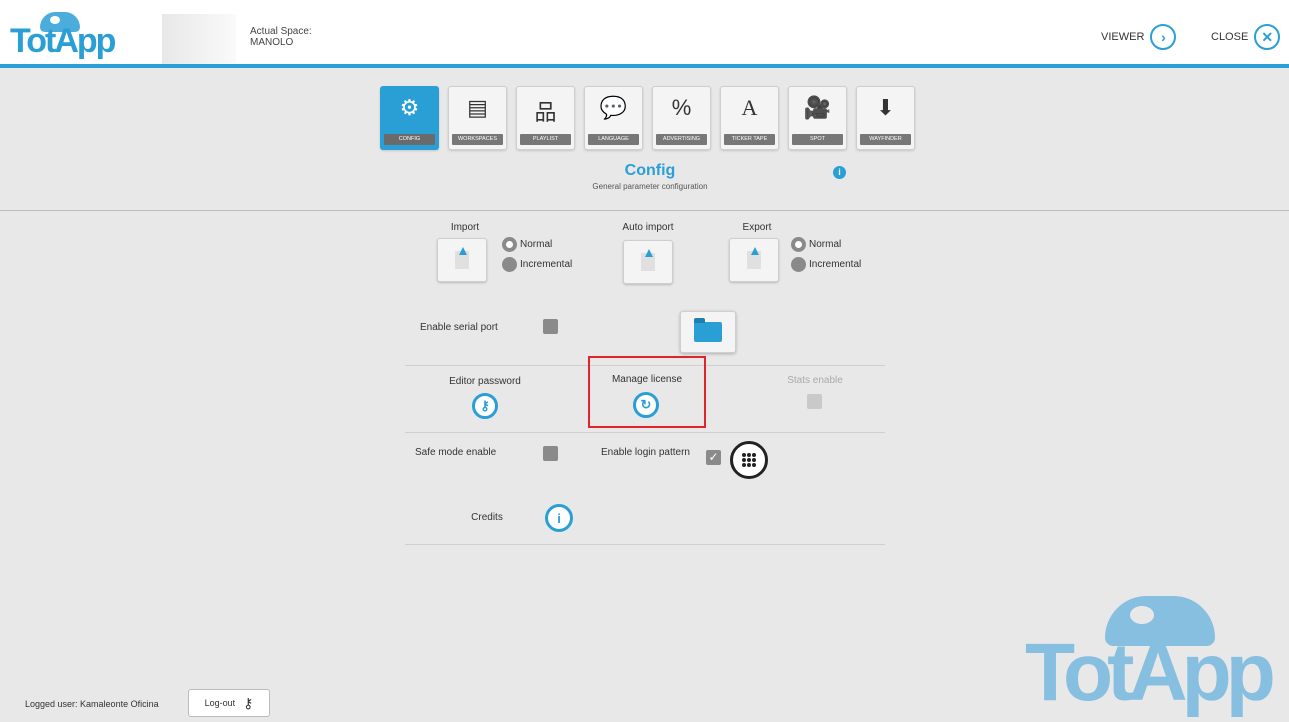  Describe the element at coordinates (885, 107) in the screenshot. I see `map-pin-icon: ⬇` at that location.